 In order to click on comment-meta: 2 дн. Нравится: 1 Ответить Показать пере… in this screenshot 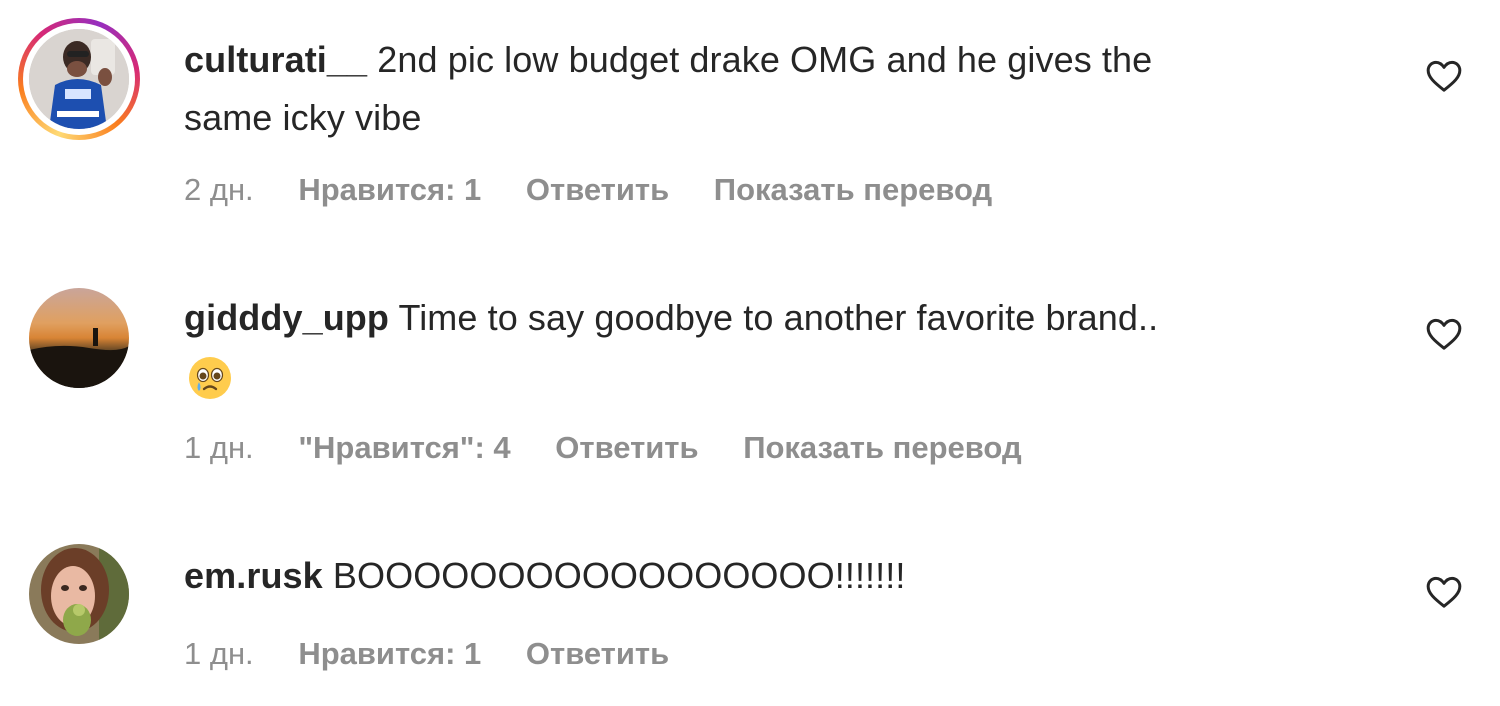, I will do `click(606, 190)`.